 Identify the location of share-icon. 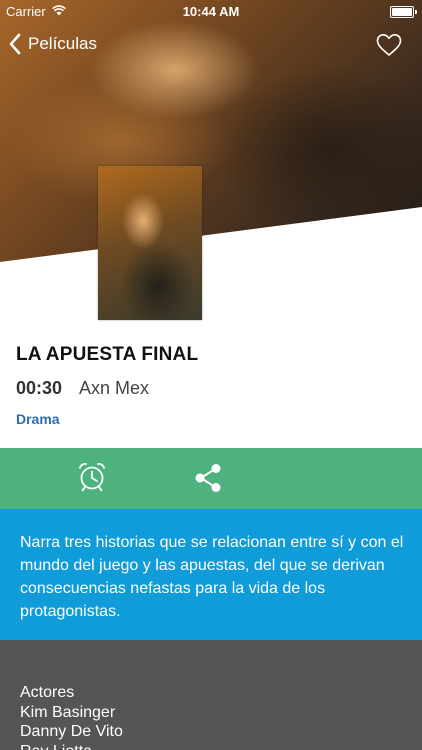
(208, 478).